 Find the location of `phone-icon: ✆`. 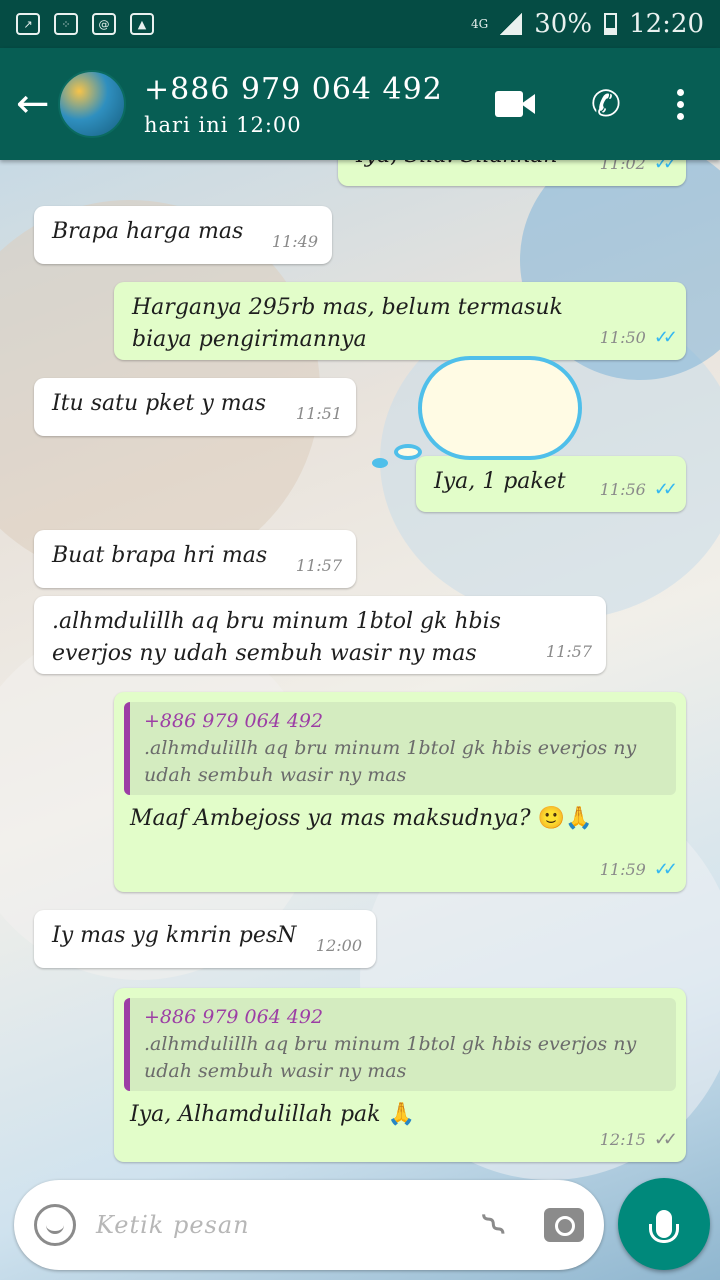

phone-icon: ✆ is located at coordinates (606, 104).